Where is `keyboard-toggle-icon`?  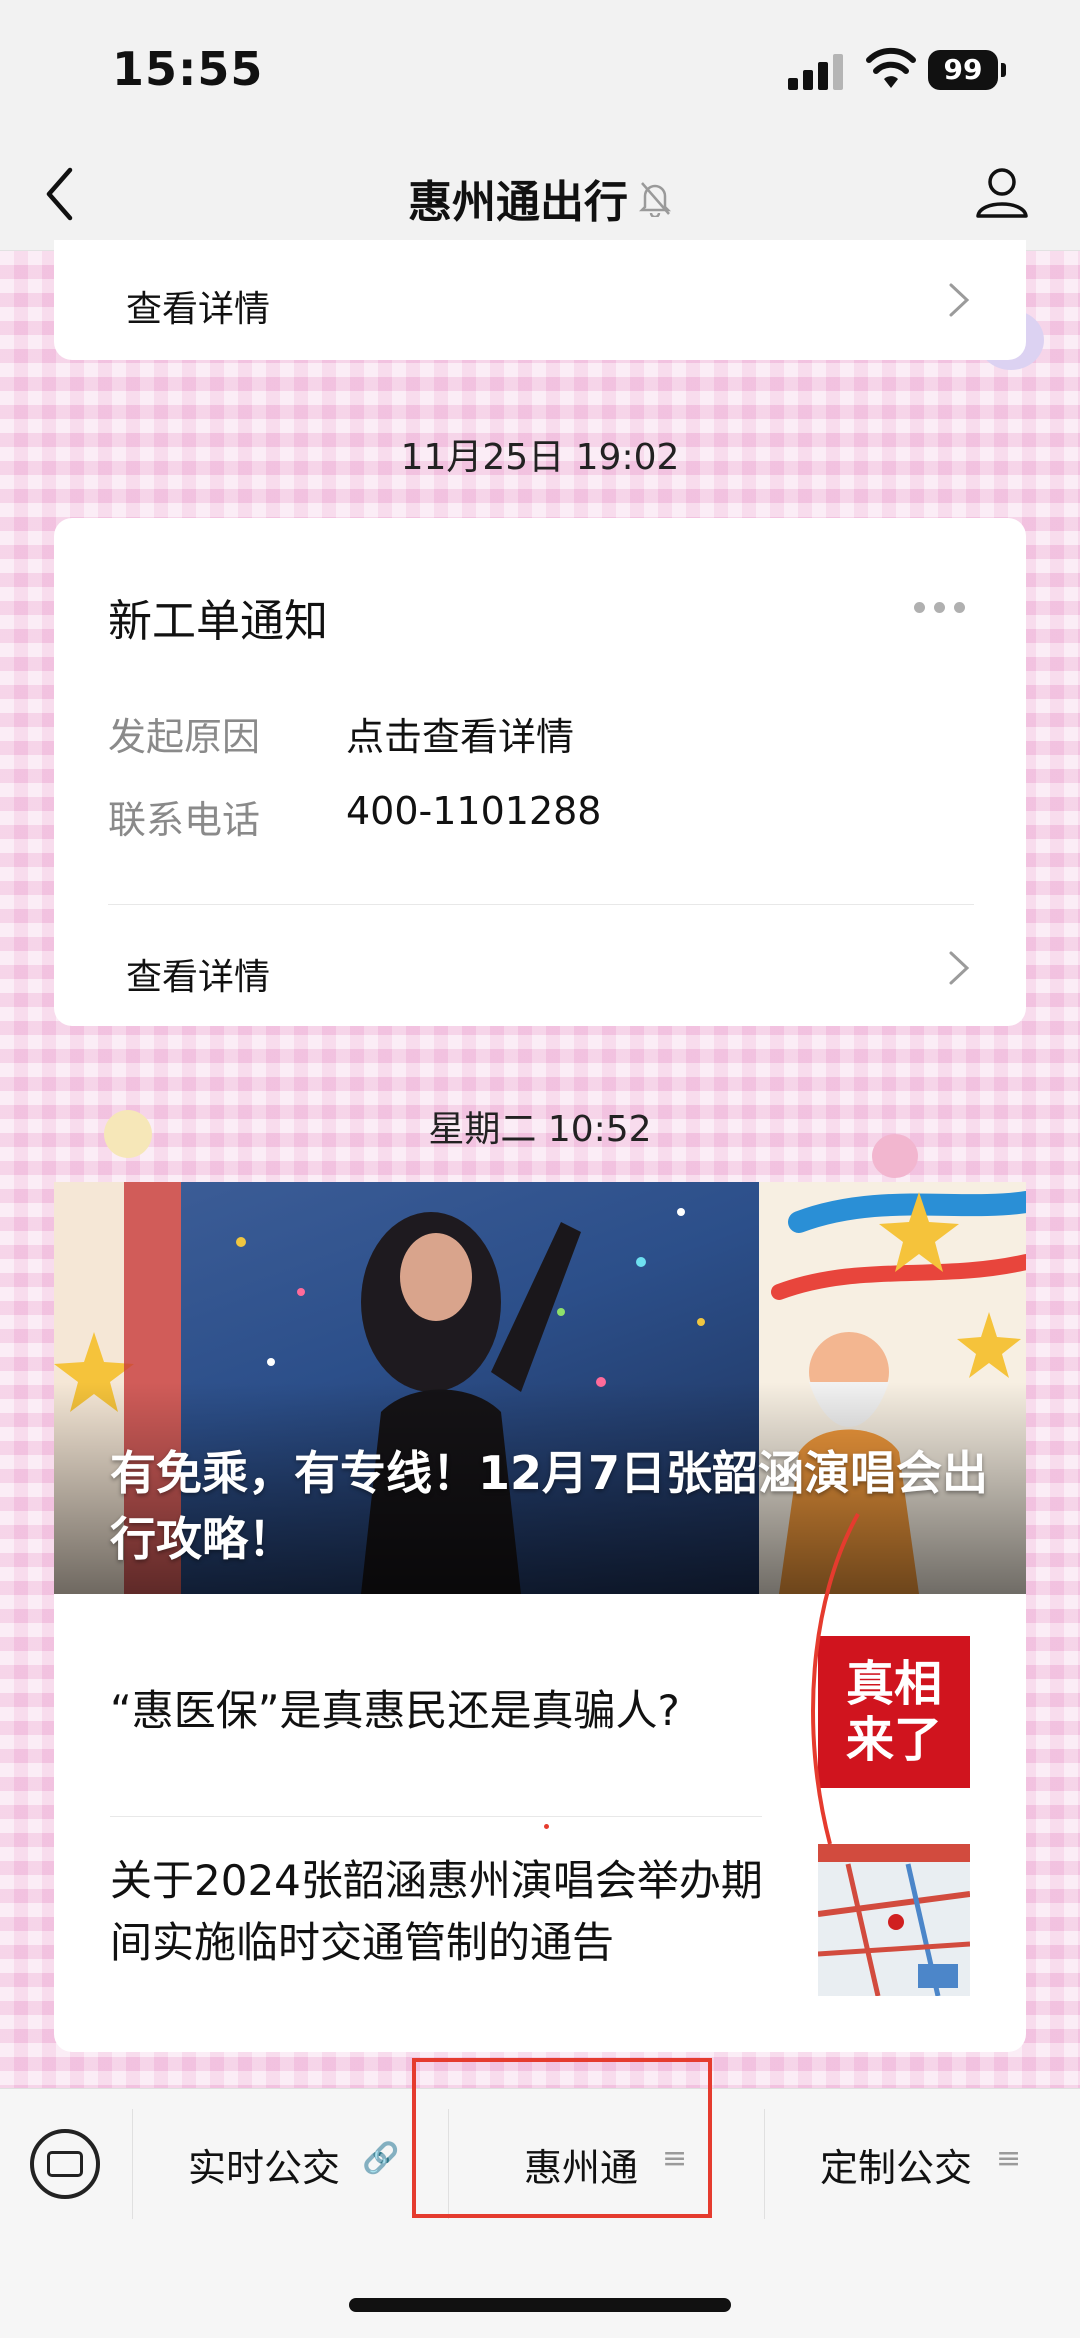
keyboard-toggle-icon is located at coordinates (65, 2164).